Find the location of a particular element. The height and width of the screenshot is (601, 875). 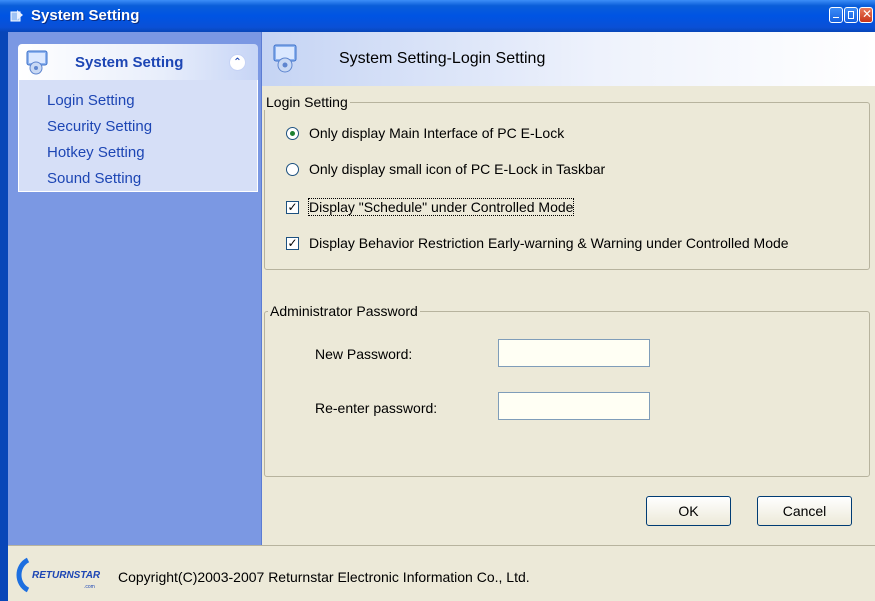

window-frame-left is located at coordinates (4, 316).